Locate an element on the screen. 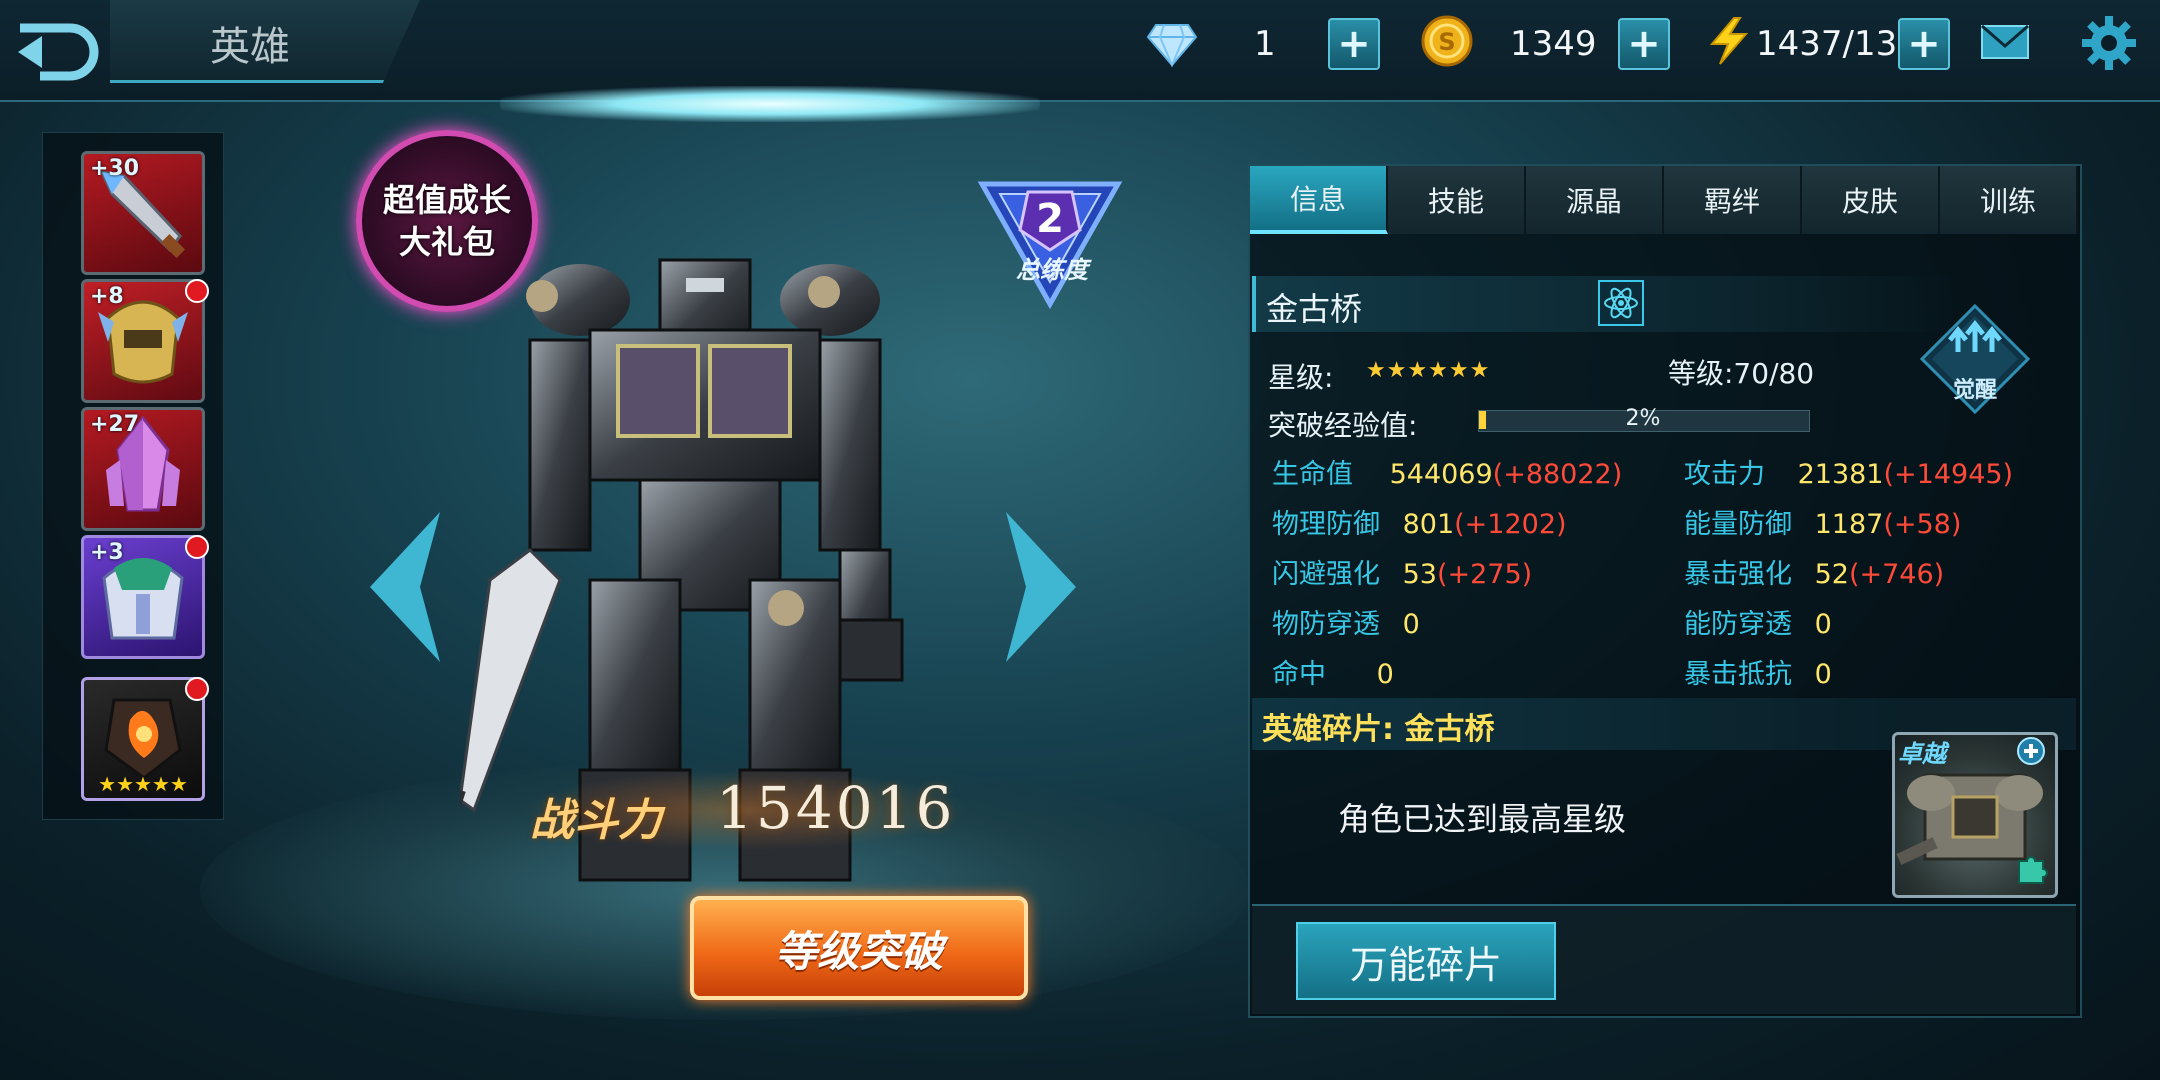 The width and height of the screenshot is (2160, 1080). stat-attack-label: 攻击力 is located at coordinates (1724, 474).